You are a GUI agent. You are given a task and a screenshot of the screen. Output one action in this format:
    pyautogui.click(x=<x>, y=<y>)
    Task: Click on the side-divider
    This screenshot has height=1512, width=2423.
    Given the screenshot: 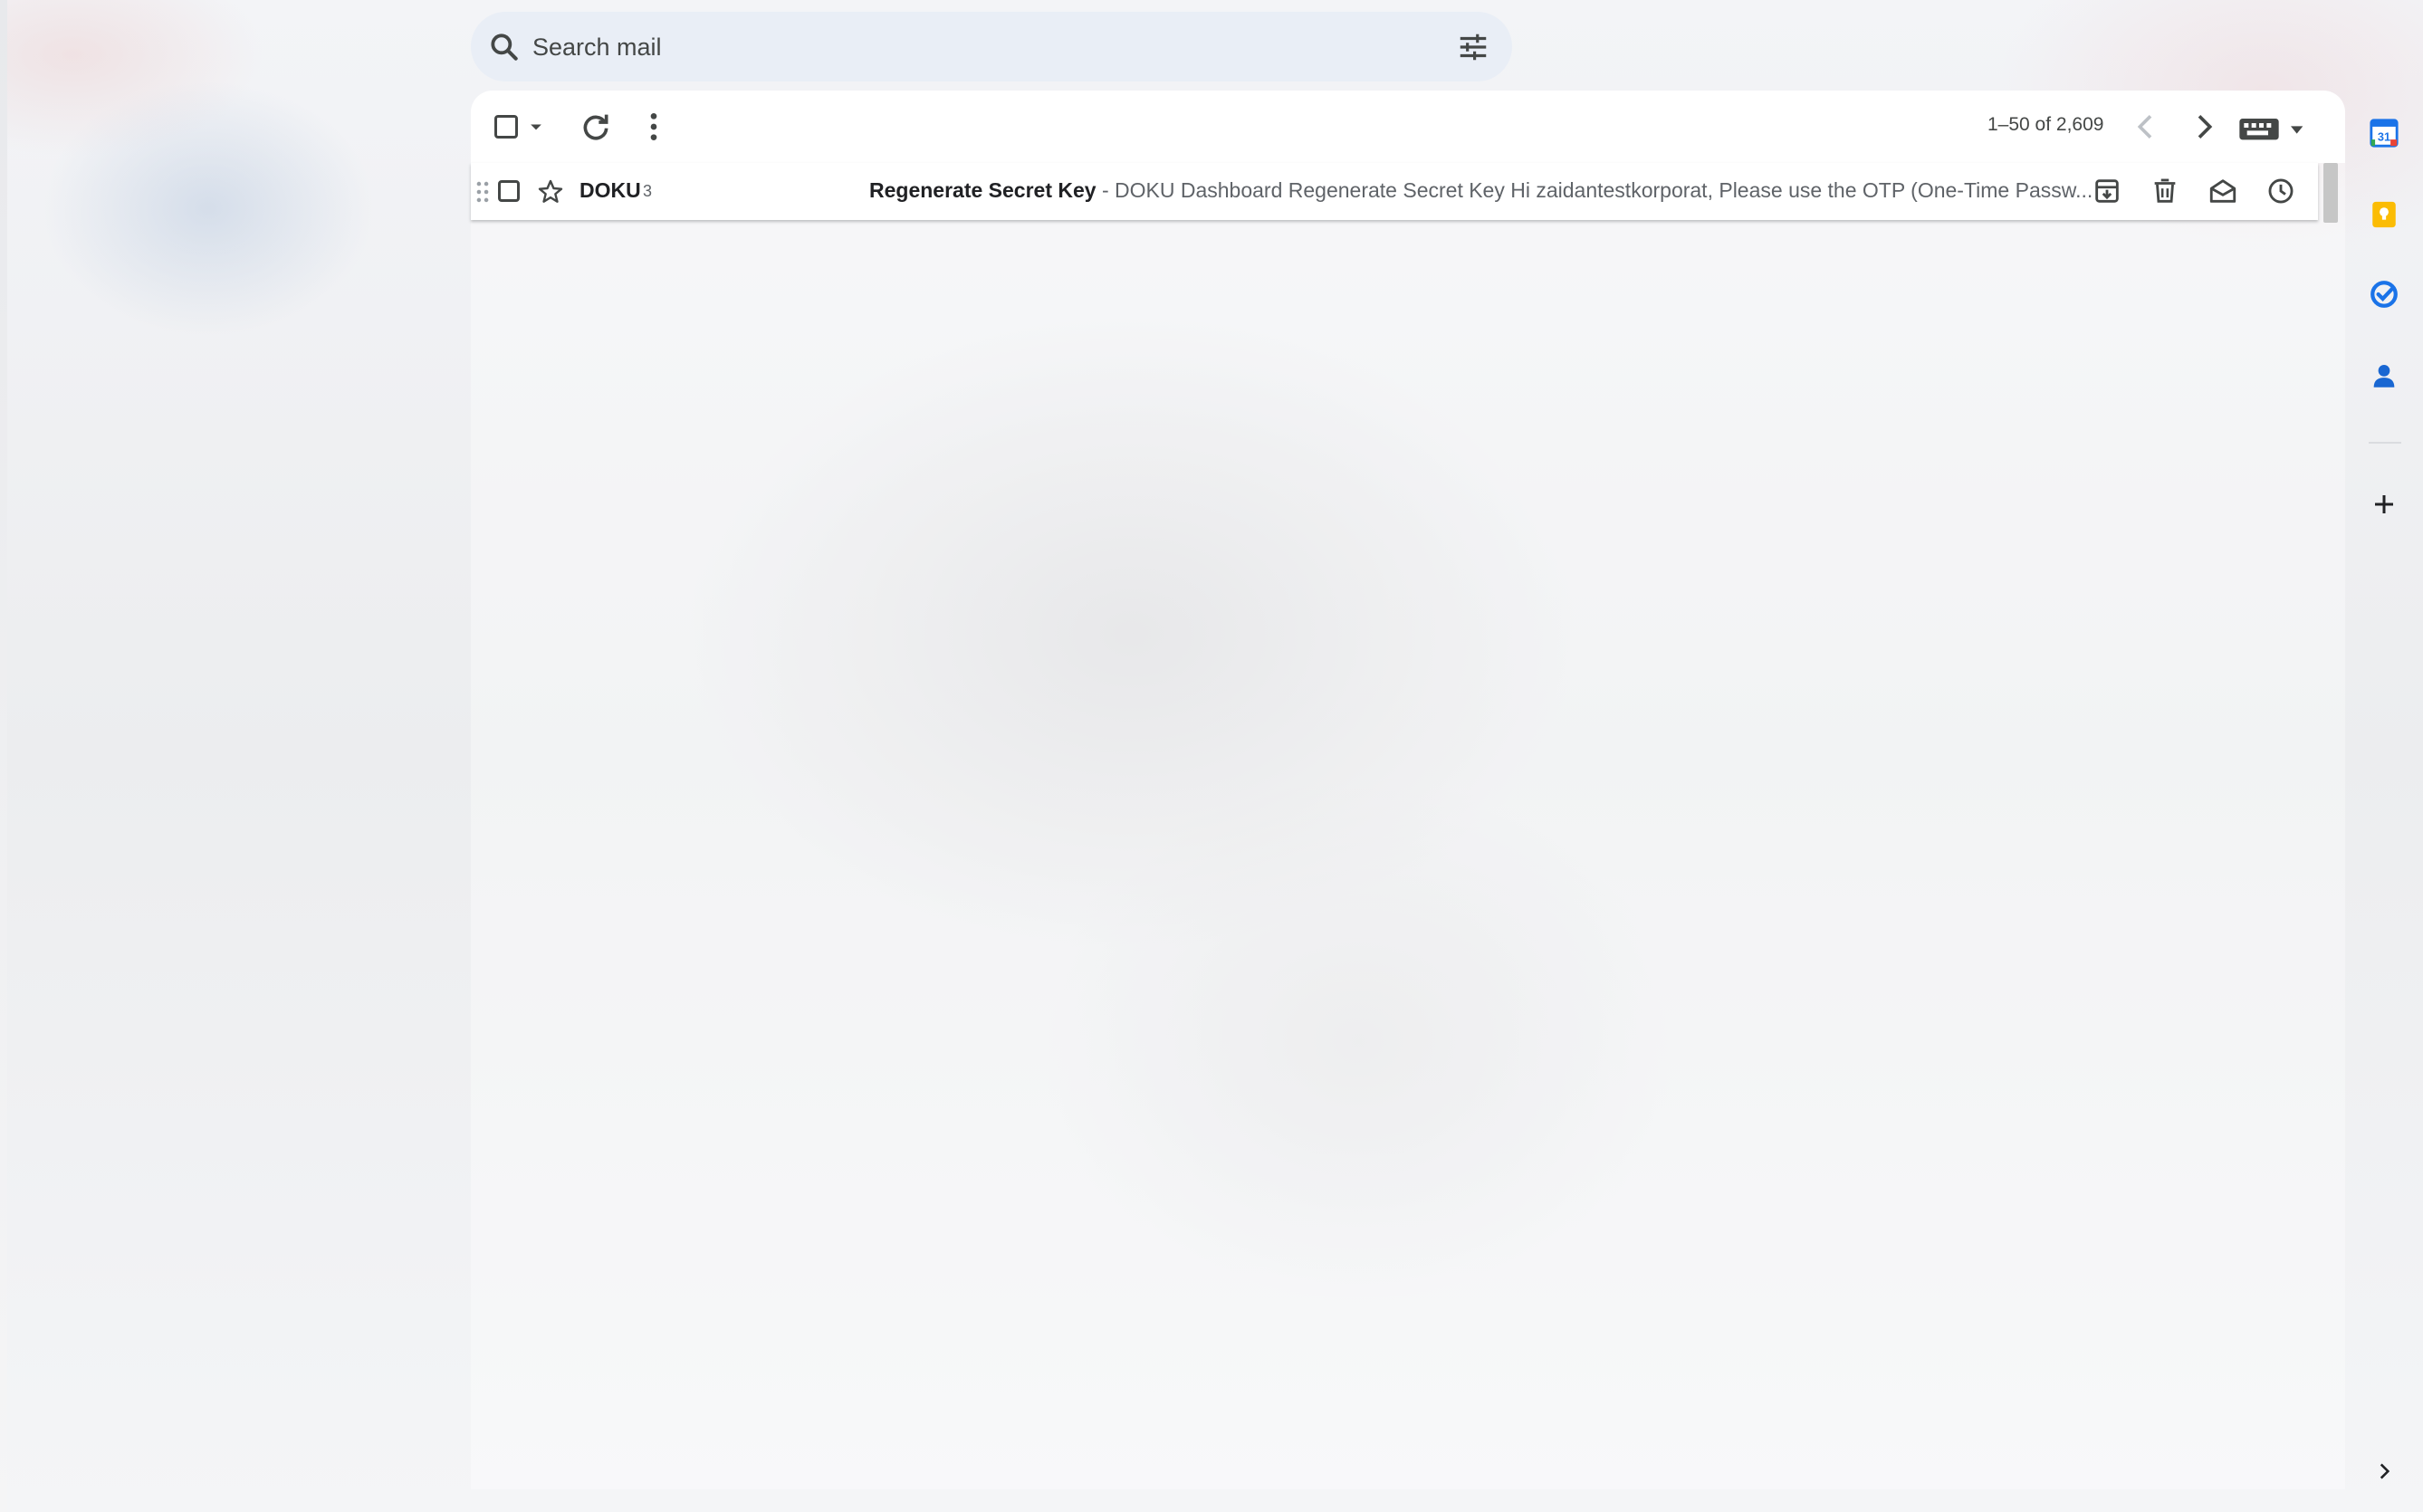 What is the action you would take?
    pyautogui.click(x=2385, y=443)
    